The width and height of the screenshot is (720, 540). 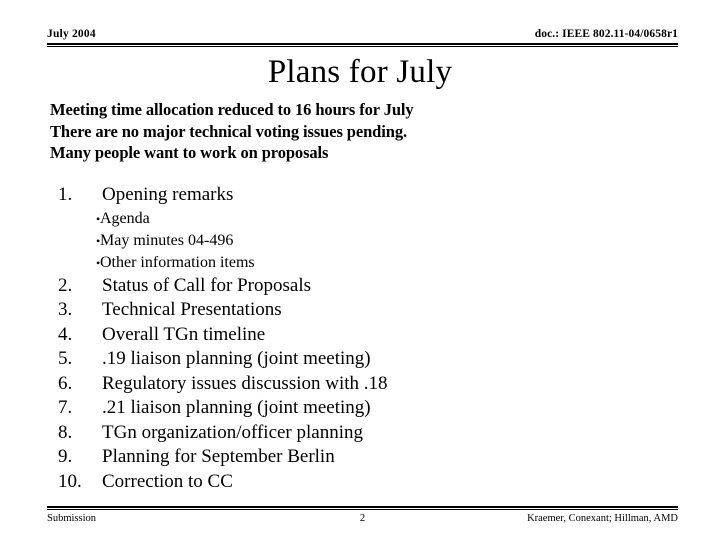 What do you see at coordinates (362, 34) in the screenshot?
I see `header-row: July 2004 doc.: IEEE 802.11-04/0658r1` at bounding box center [362, 34].